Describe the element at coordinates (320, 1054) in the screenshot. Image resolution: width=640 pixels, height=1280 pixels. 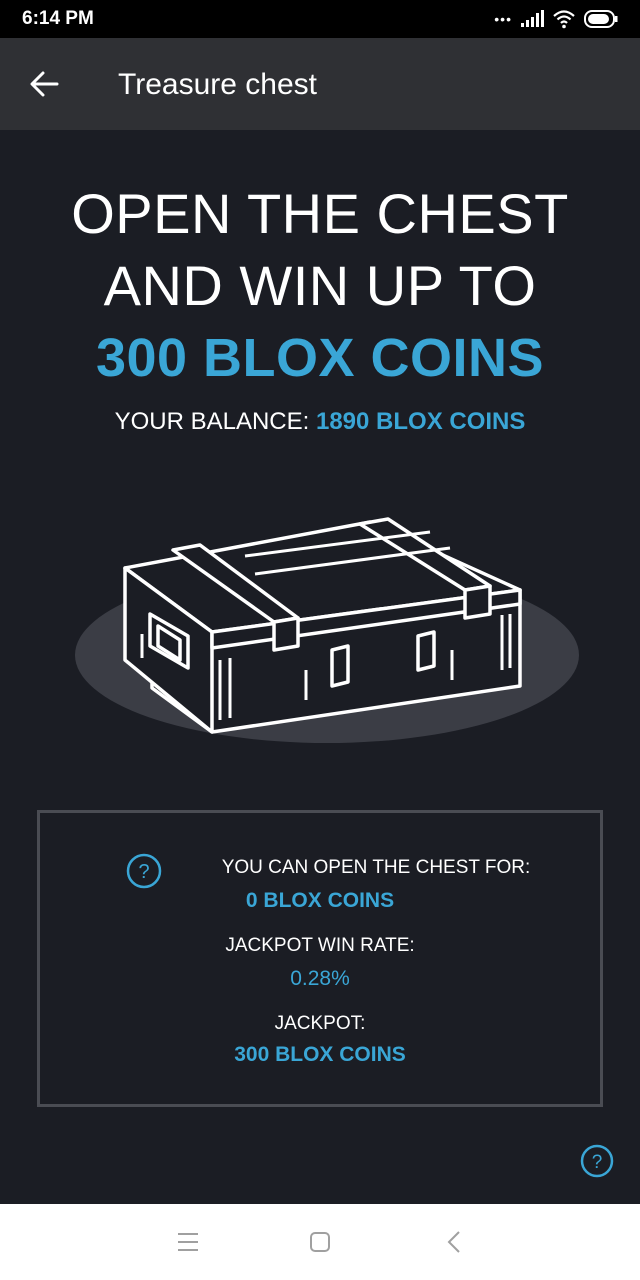
I see `jackpot-value: 300 BLOX COINS` at that location.